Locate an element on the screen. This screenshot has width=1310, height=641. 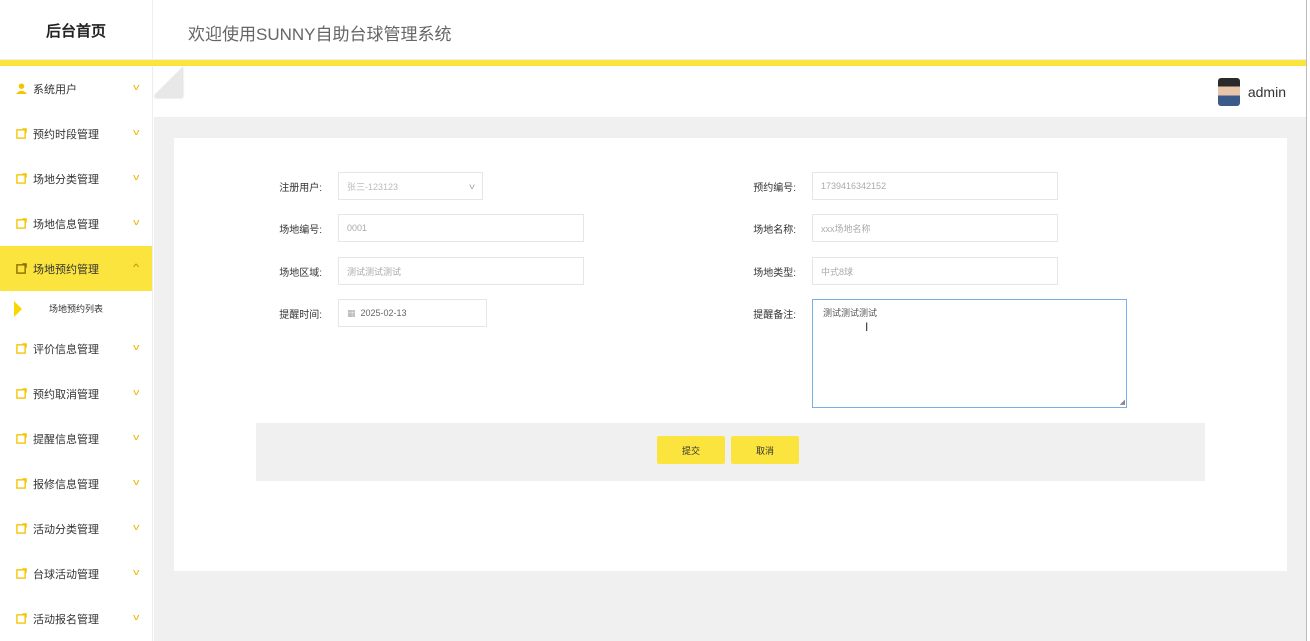
sidebar-item-system-users: 系统用户 v is located at coordinates (76, 88).